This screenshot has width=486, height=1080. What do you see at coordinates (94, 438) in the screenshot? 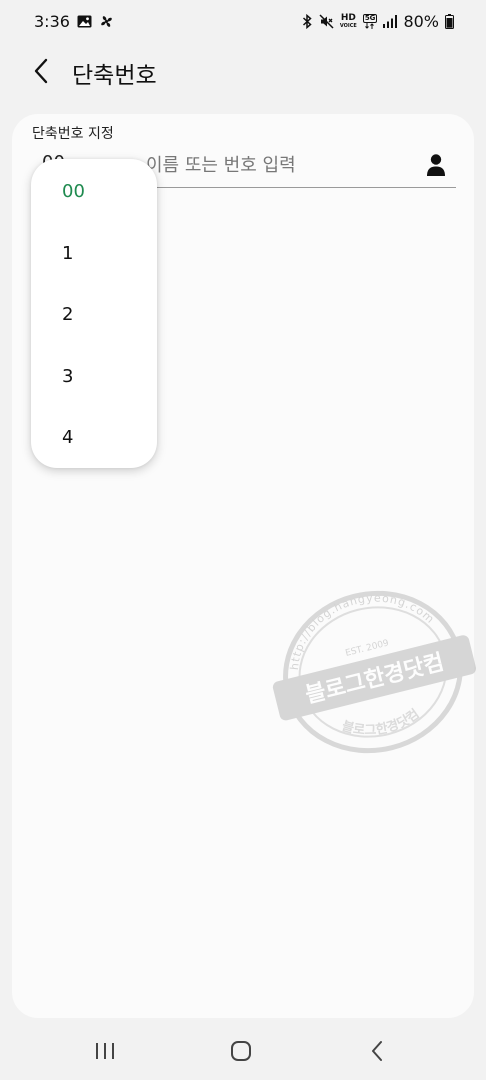
I see `dropdown-option: 4` at bounding box center [94, 438].